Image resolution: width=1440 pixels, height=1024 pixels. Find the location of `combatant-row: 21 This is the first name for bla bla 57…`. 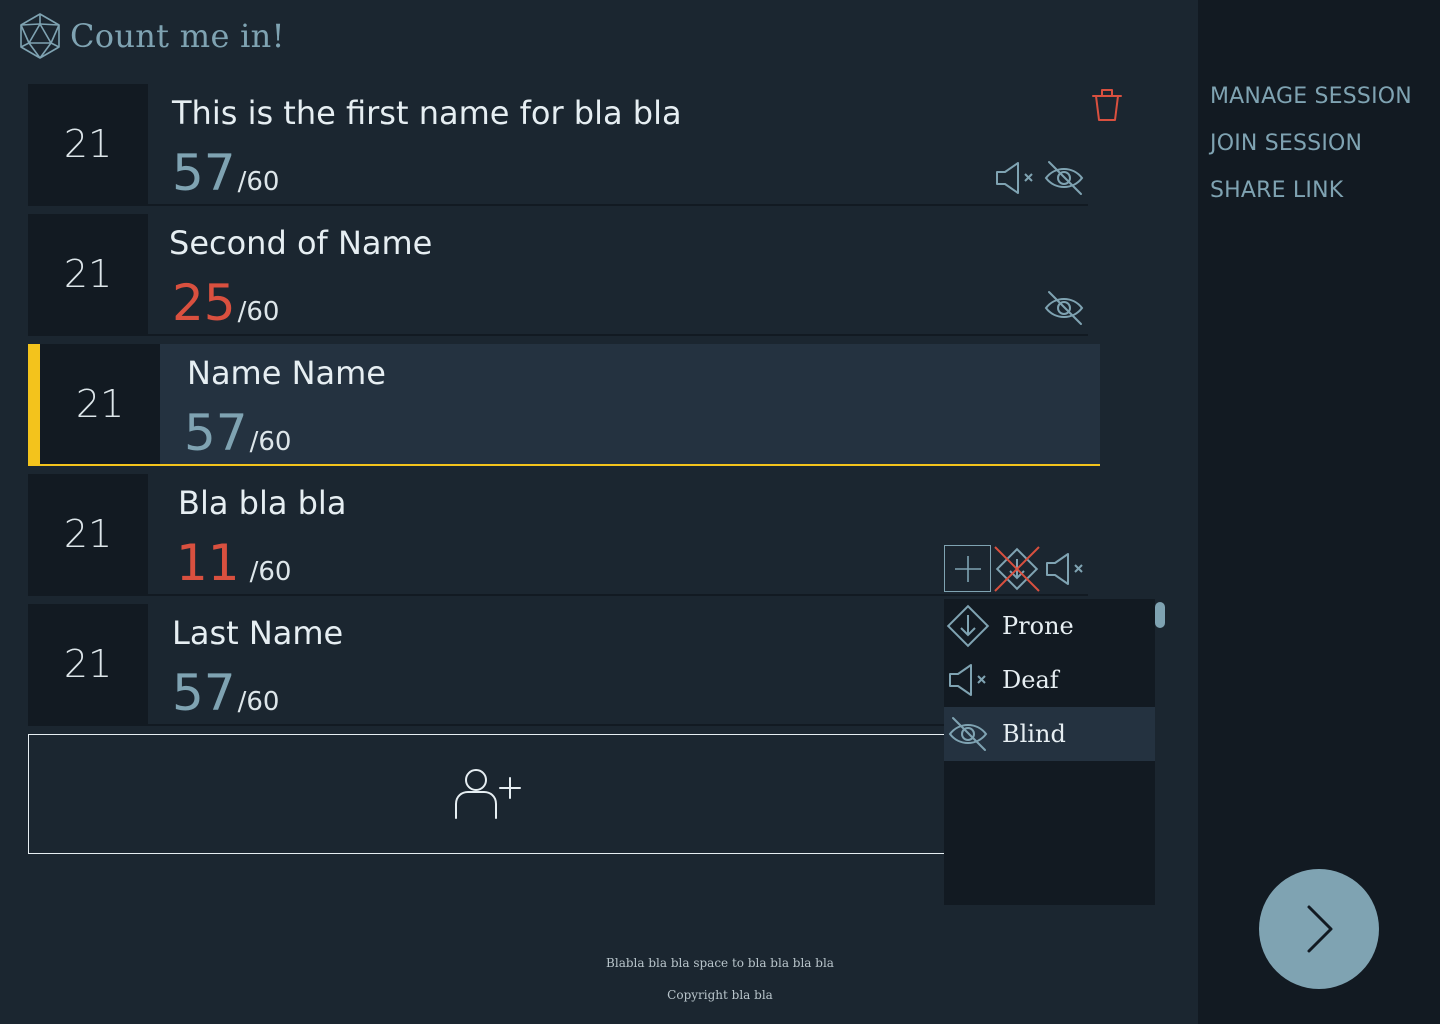

combatant-row: 21 This is the first name for bla bla 57… is located at coordinates (575, 145).